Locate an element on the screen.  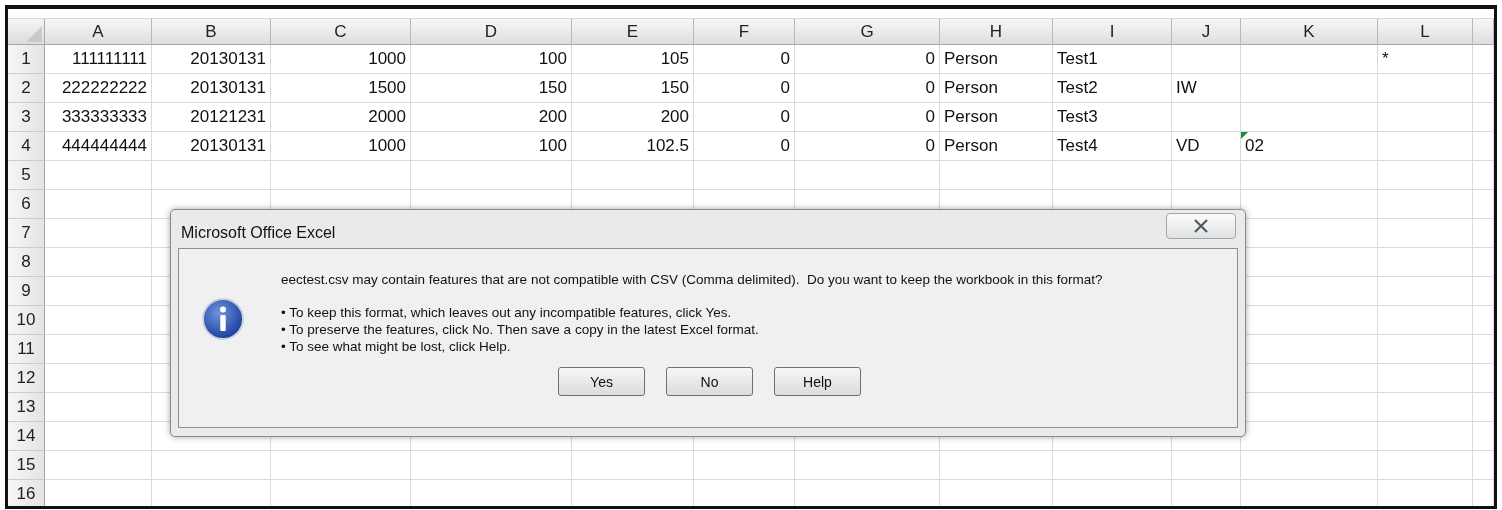
column-header: A is located at coordinates (98, 32).